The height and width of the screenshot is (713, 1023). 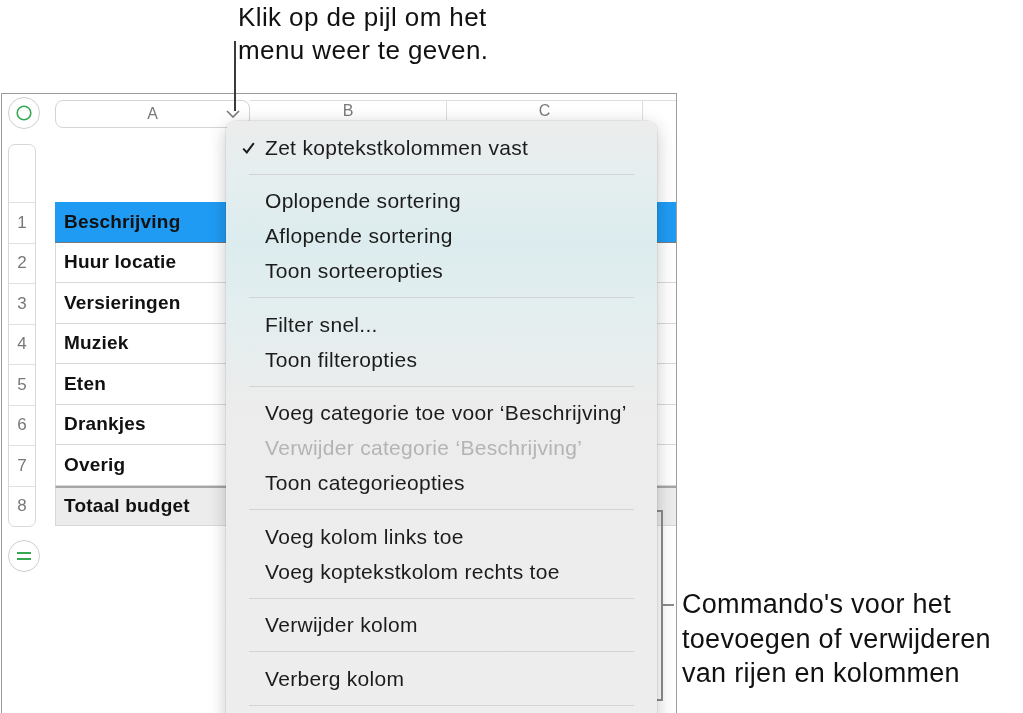 I want to click on menu-item: Verwijder kolom, so click(x=441, y=625).